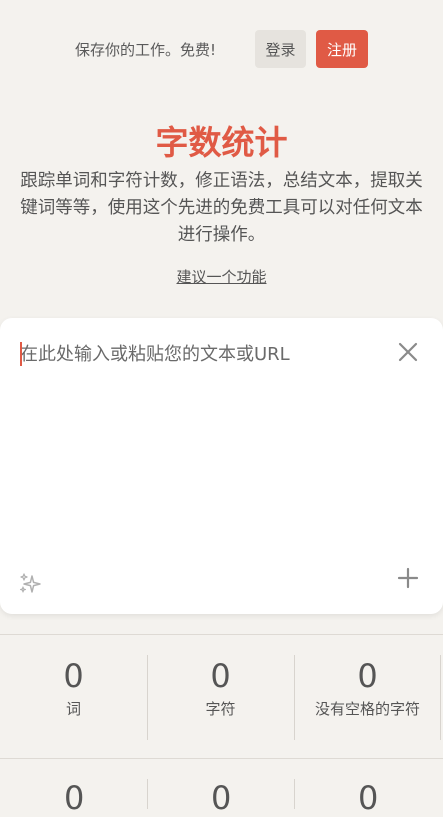 This screenshot has height=817, width=443. What do you see at coordinates (408, 578) in the screenshot?
I see `plus-icon` at bounding box center [408, 578].